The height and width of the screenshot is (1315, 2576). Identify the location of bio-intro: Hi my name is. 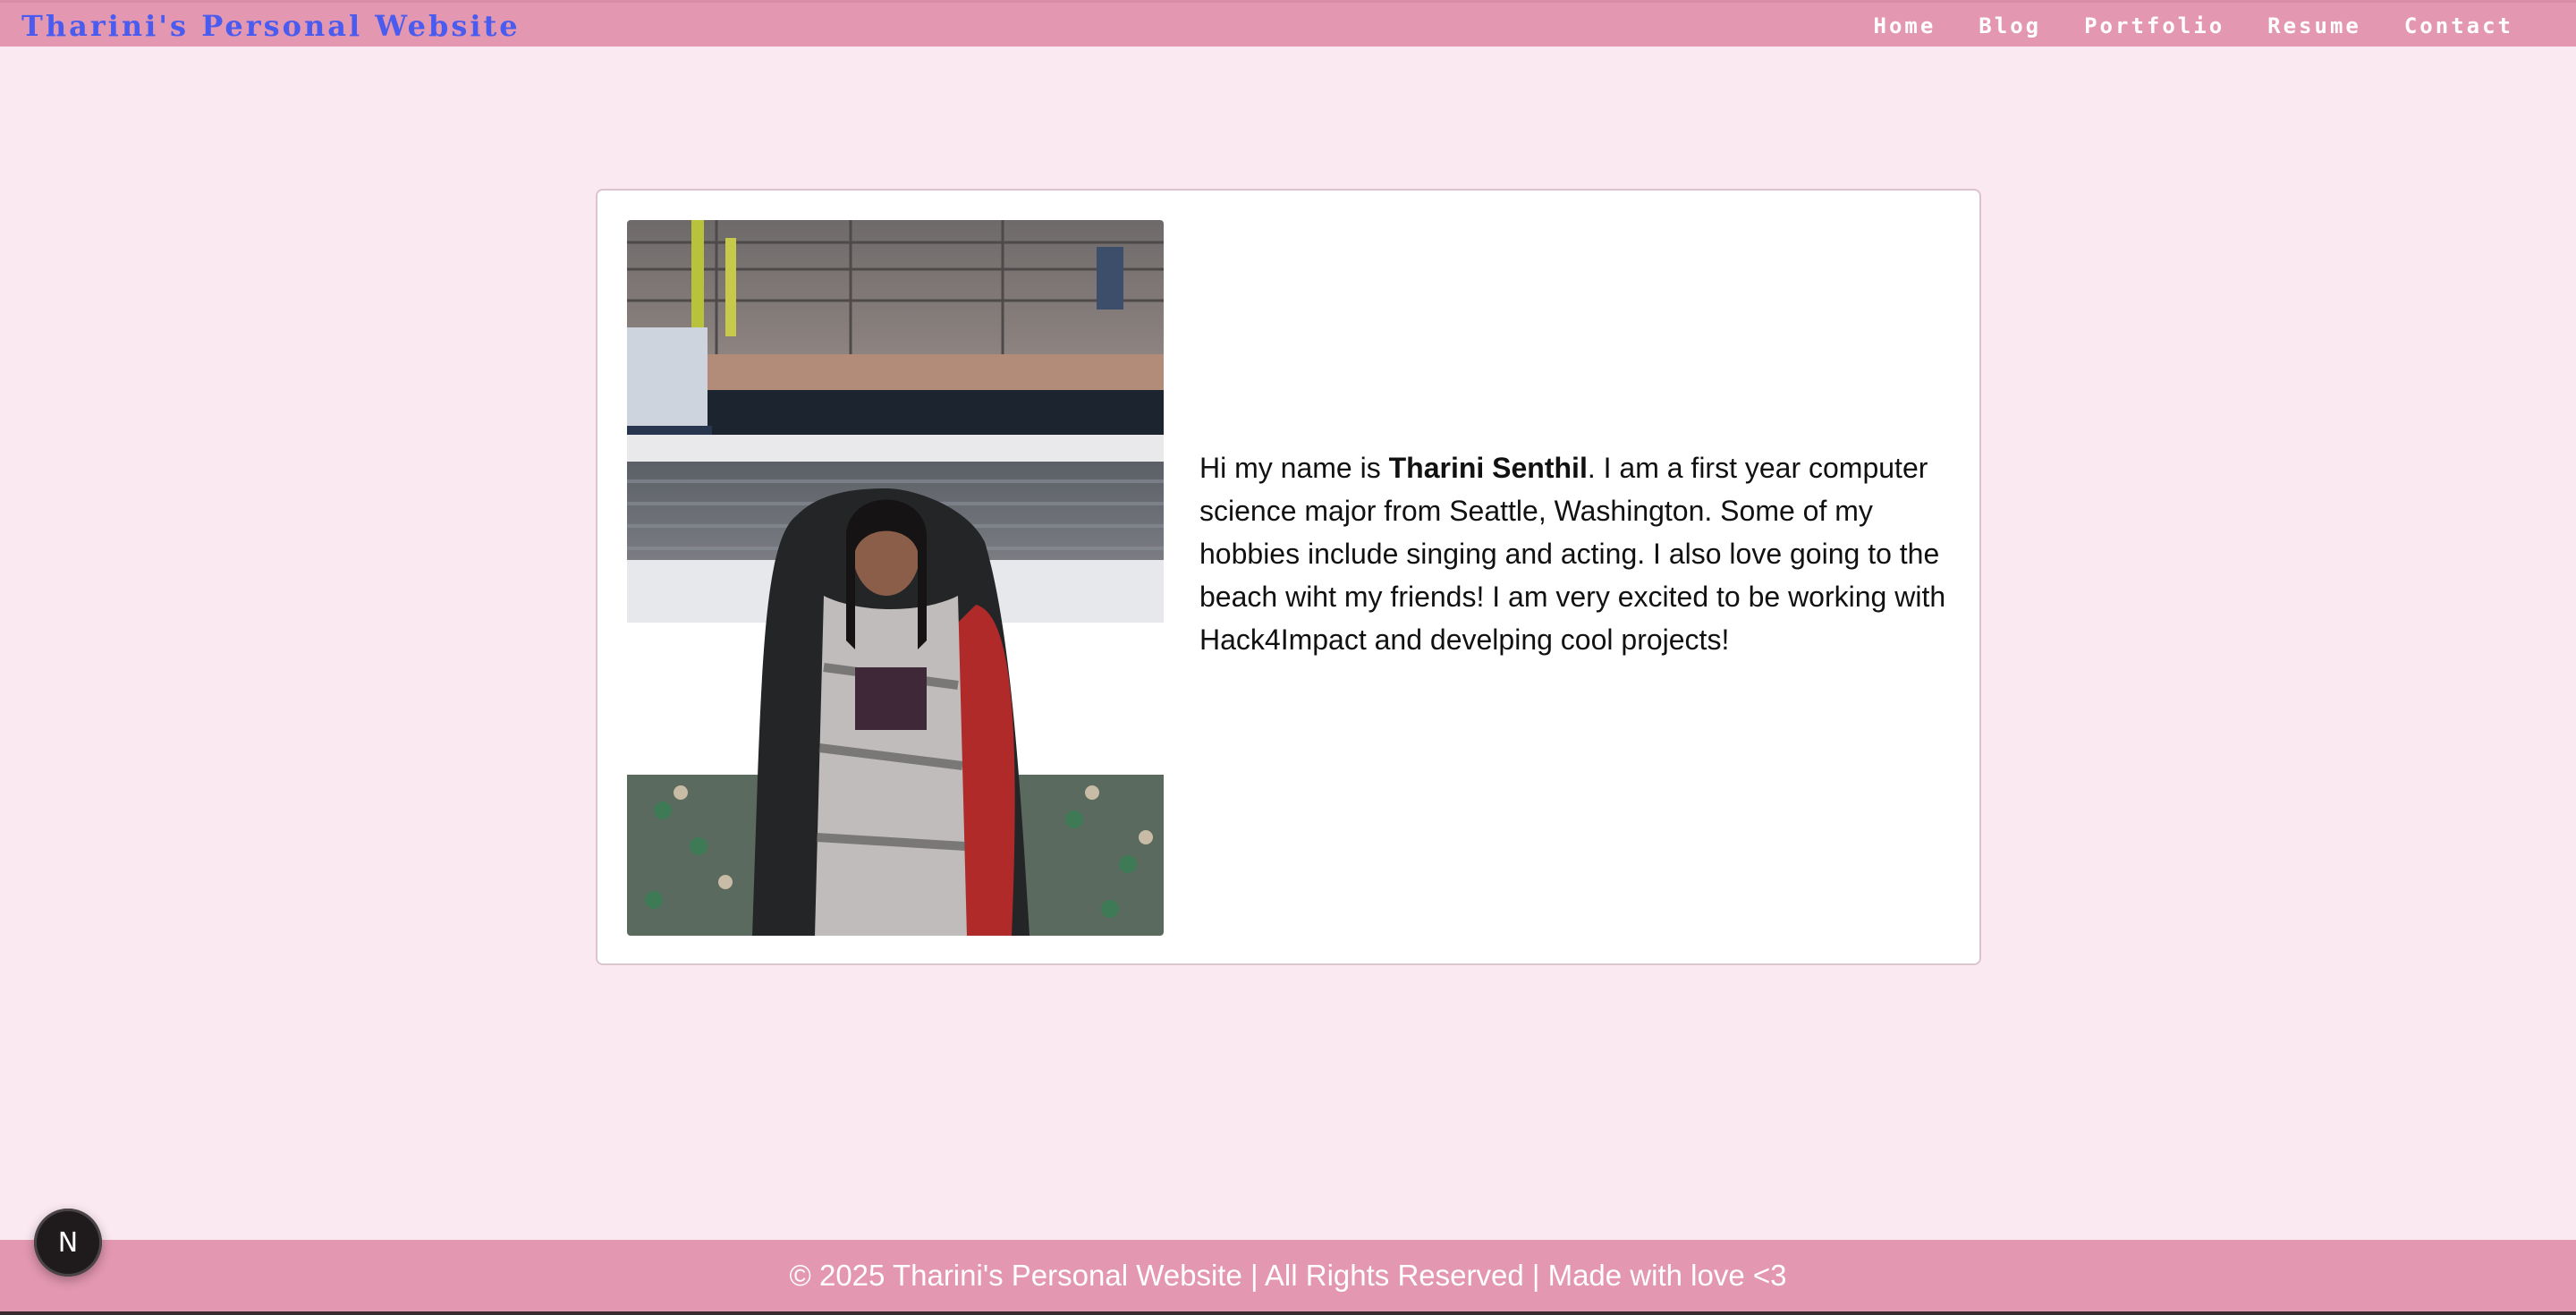
(1294, 468).